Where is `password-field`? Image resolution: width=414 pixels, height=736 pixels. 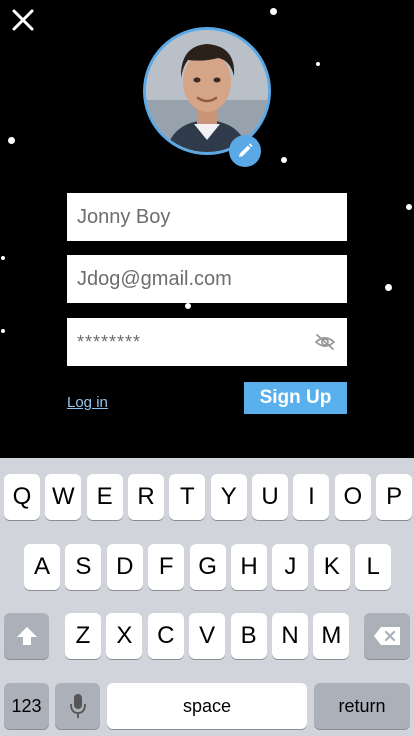
password-field is located at coordinates (207, 342).